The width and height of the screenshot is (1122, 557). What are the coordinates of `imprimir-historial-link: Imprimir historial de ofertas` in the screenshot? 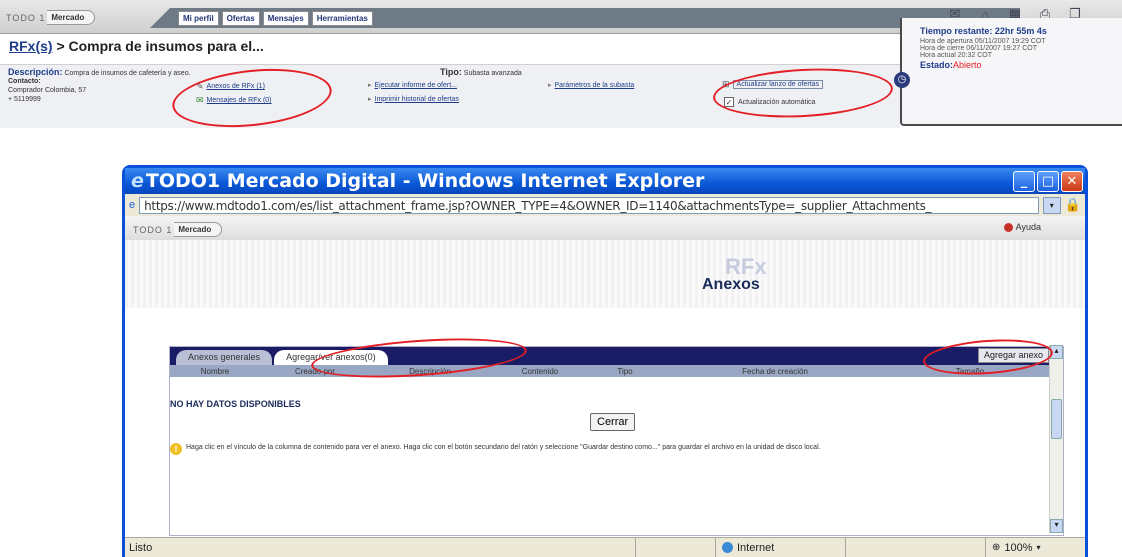 It's located at (417, 99).